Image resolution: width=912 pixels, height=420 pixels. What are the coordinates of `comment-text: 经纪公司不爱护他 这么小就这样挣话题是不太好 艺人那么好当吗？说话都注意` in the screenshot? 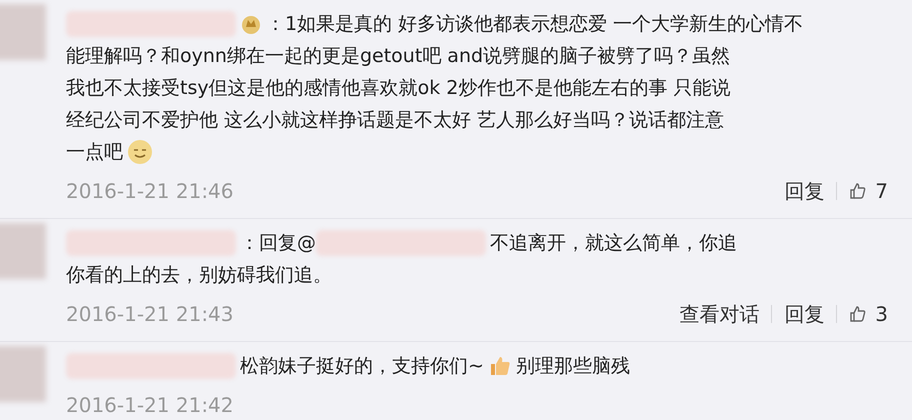 It's located at (395, 120).